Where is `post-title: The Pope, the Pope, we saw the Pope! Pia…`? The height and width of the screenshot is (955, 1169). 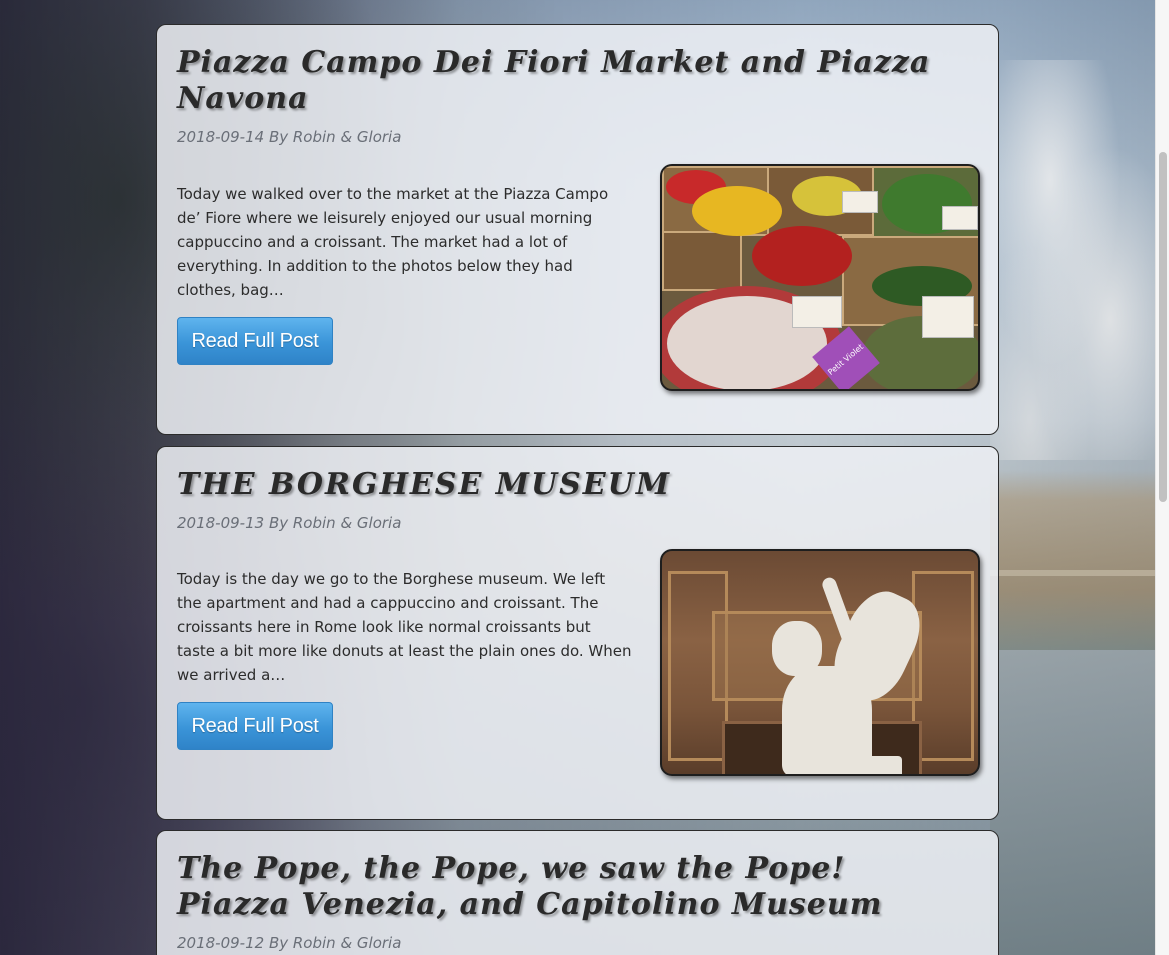
post-title: The Pope, the Pope, we saw the Pope! Pia… is located at coordinates (572, 887).